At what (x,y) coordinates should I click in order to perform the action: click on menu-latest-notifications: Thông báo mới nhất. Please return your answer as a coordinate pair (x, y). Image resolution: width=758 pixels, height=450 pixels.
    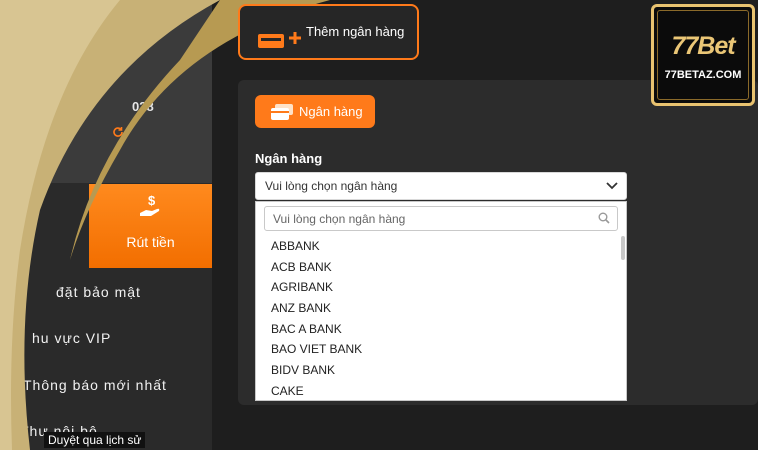
    Looking at the image, I should click on (95, 385).